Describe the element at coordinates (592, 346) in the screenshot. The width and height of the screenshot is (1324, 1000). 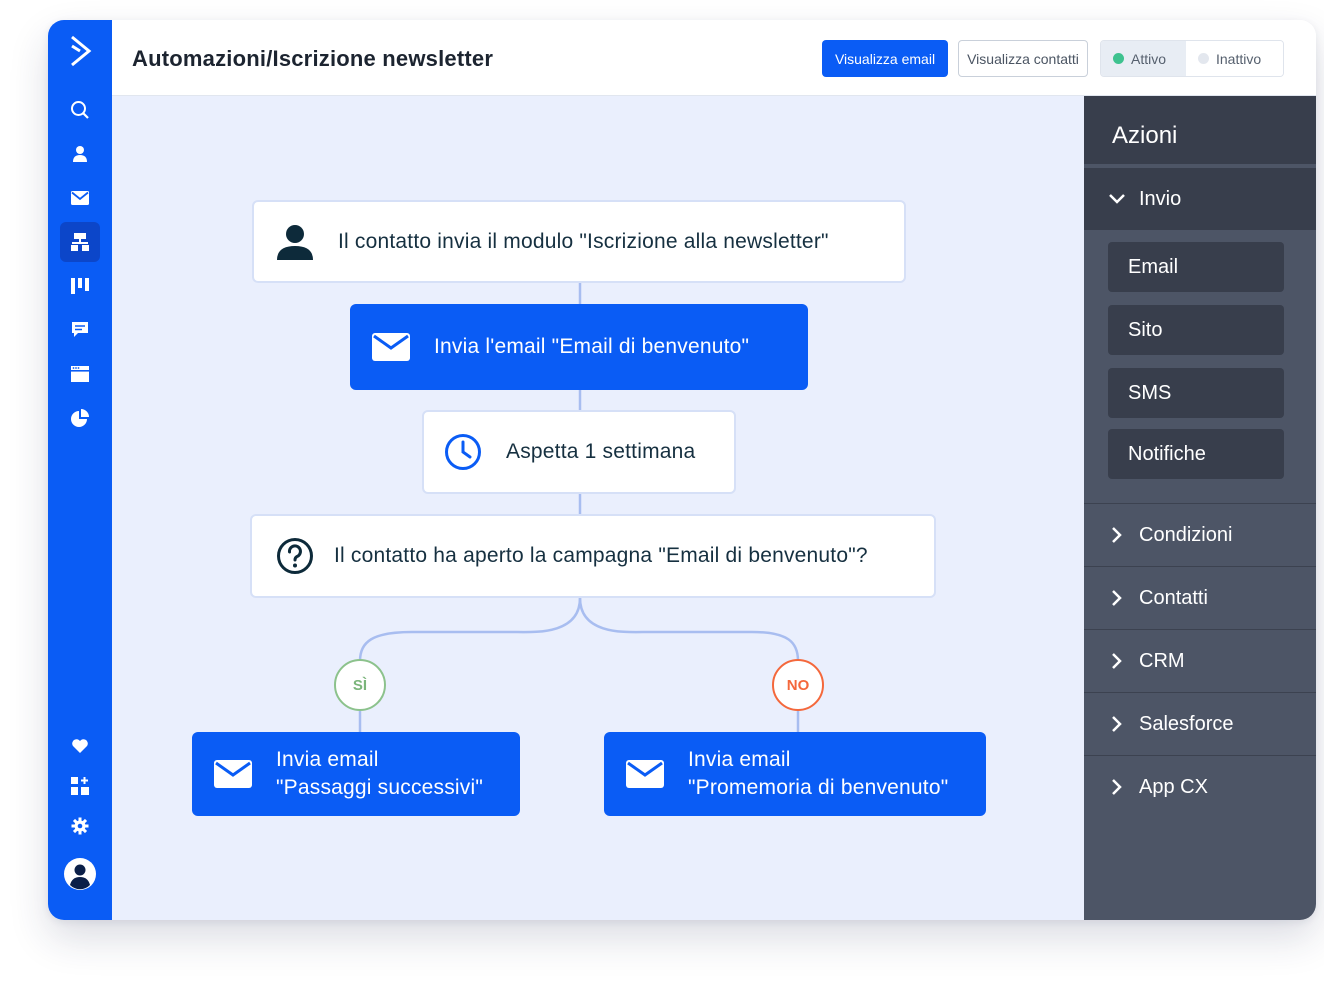
I see `send-email-text: Invia l'email "Email di benvenuto"` at that location.